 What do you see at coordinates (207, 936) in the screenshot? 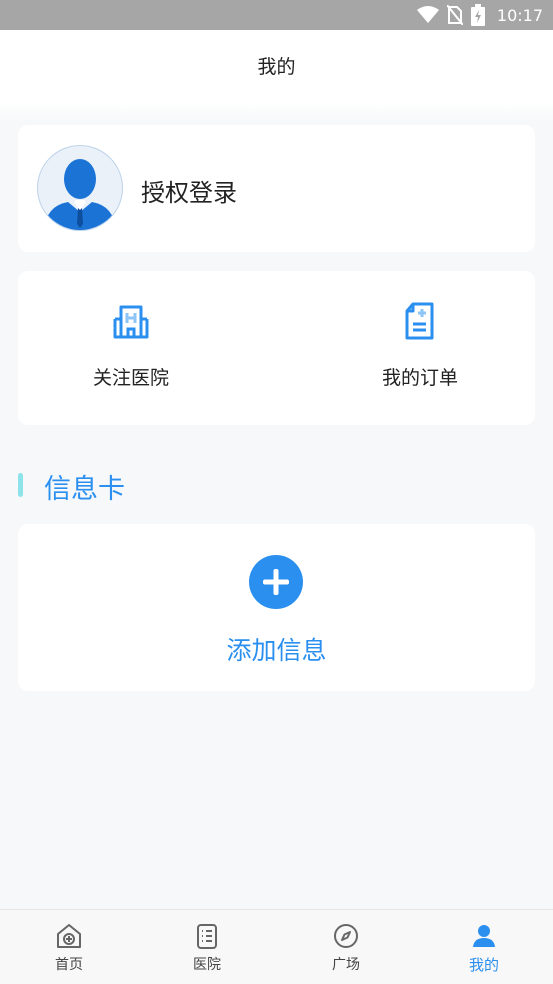
I see `clipboard-icon` at bounding box center [207, 936].